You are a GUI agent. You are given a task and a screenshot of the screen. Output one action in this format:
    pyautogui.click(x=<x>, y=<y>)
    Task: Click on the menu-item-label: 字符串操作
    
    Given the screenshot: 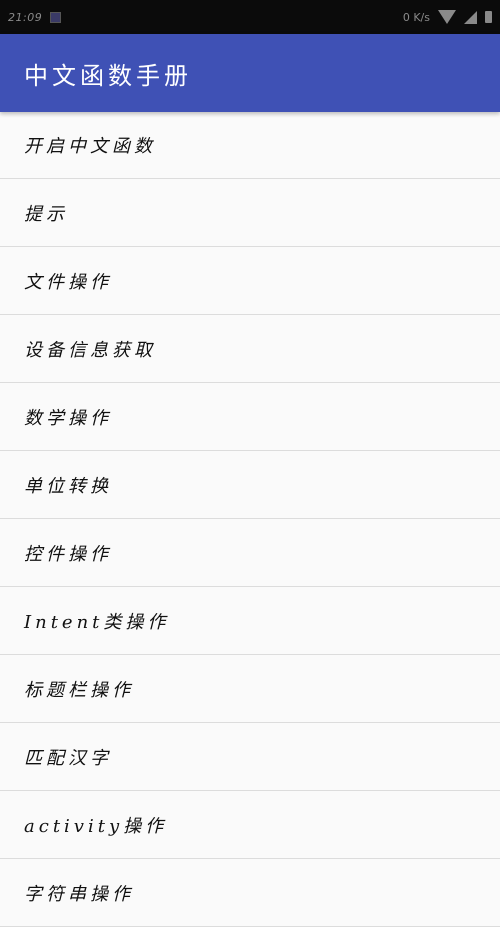 What is the action you would take?
    pyautogui.click(x=79, y=894)
    